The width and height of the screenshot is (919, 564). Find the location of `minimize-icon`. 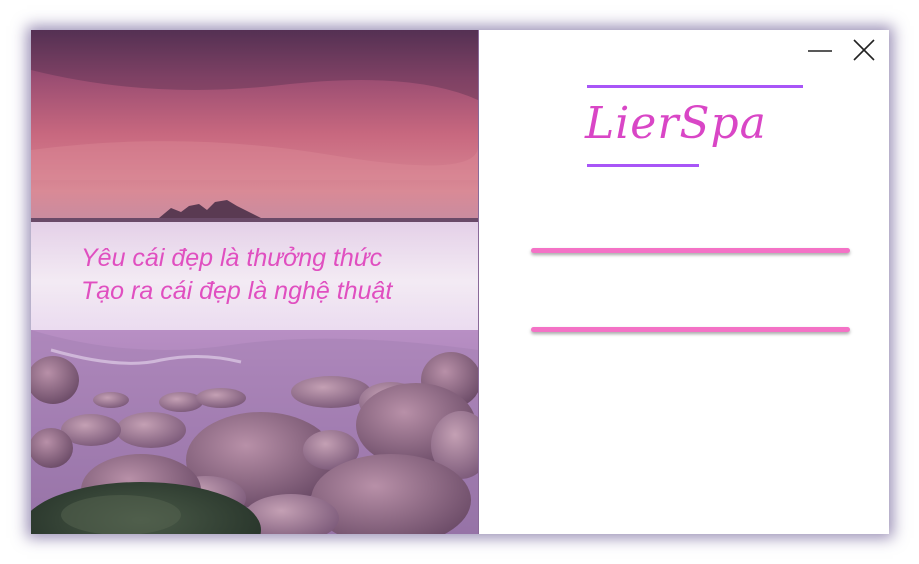

minimize-icon is located at coordinates (820, 51).